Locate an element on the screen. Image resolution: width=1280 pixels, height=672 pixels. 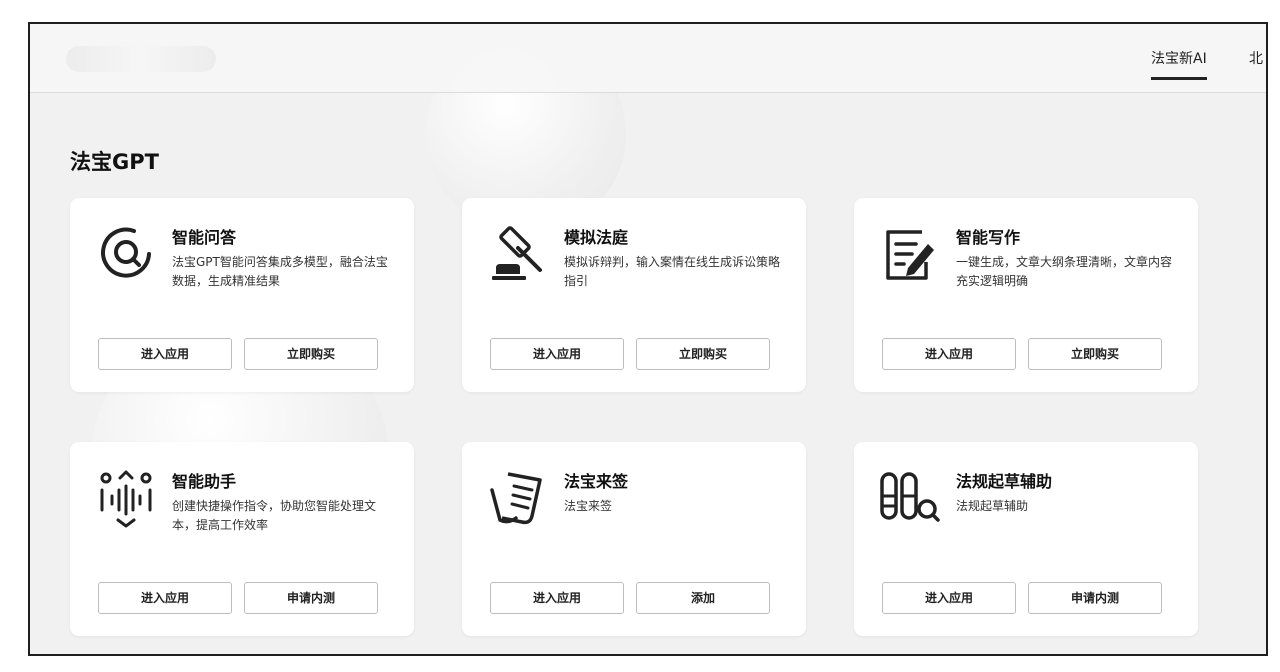
card-title: 智能问答 is located at coordinates (204, 237).